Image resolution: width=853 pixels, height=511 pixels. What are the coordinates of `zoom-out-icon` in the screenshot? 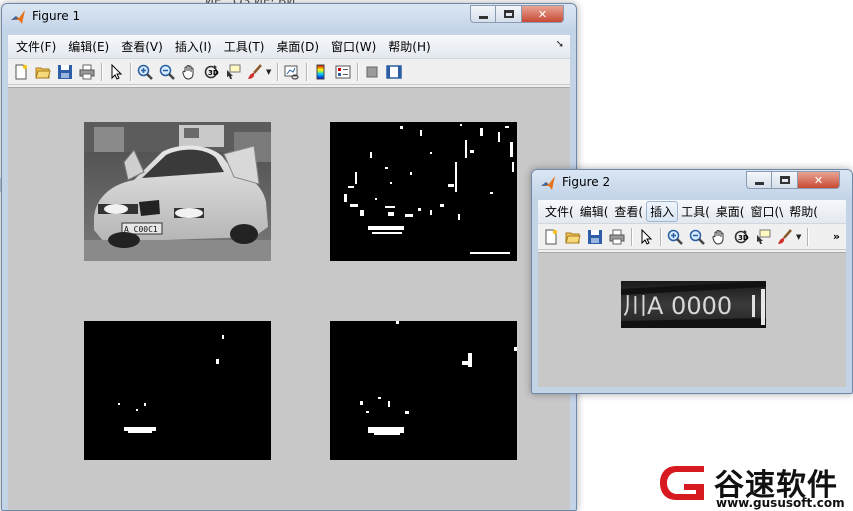 It's located at (697, 237).